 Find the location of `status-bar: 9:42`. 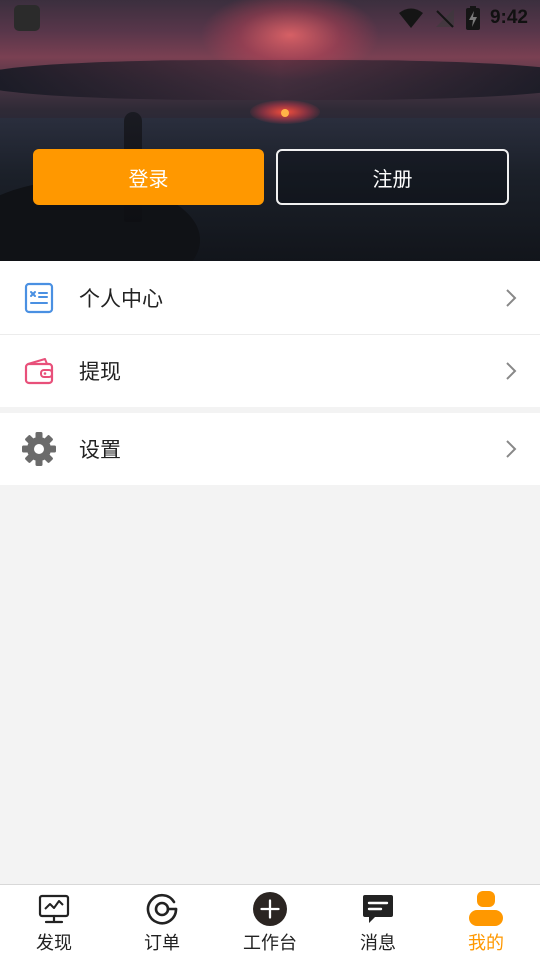

status-bar: 9:42 is located at coordinates (270, 18).